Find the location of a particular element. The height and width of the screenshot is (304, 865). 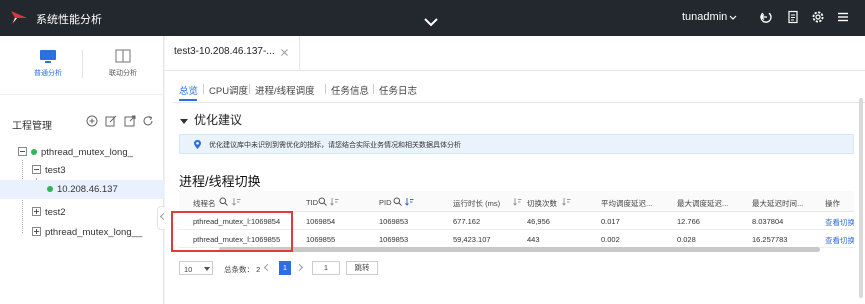

username: tunadmin is located at coordinates (704, 17).